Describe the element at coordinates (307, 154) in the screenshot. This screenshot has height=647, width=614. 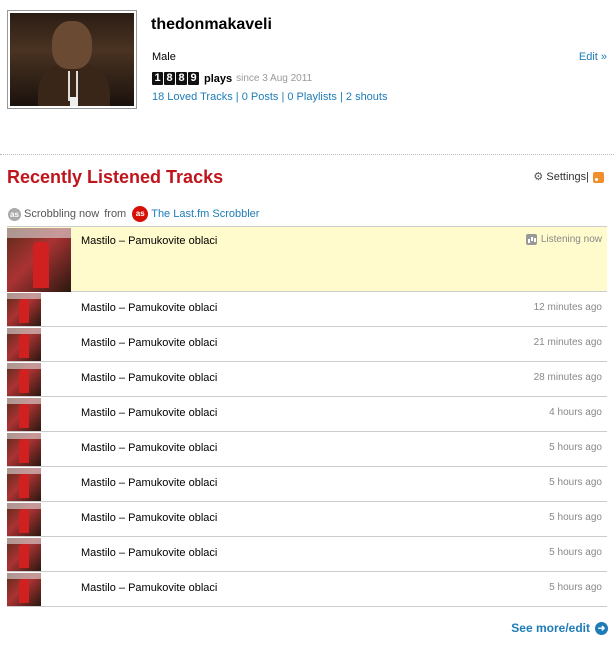
I see `divider` at that location.